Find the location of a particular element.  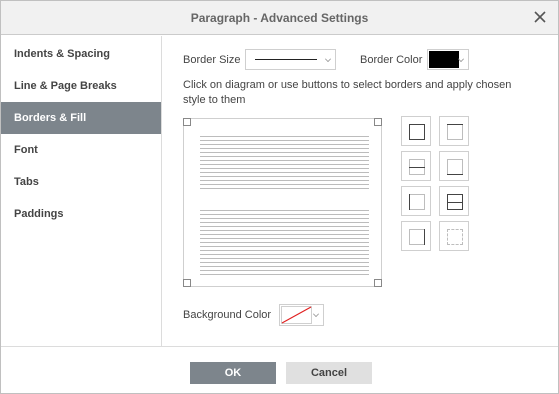

all-borders-button is located at coordinates (454, 201).